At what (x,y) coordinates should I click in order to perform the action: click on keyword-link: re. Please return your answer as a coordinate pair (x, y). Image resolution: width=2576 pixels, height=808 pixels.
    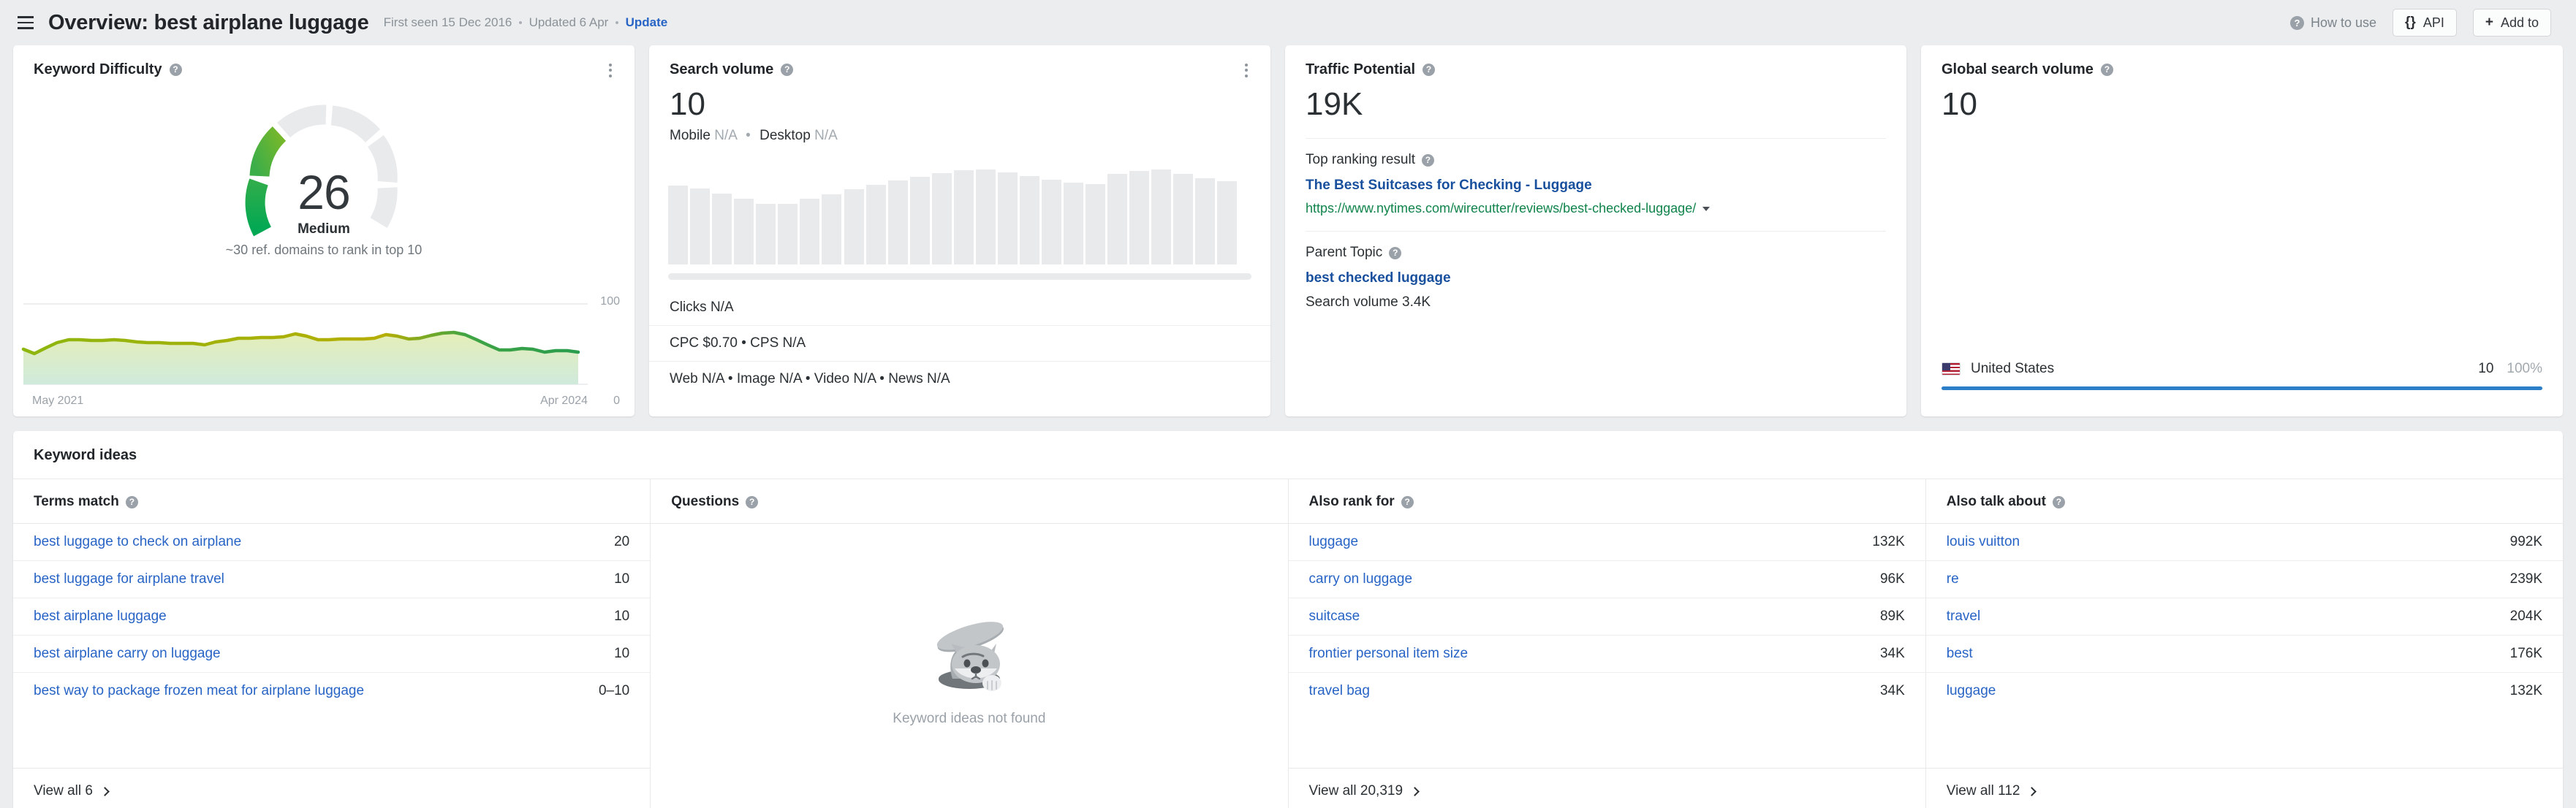
    Looking at the image, I should click on (1953, 579).